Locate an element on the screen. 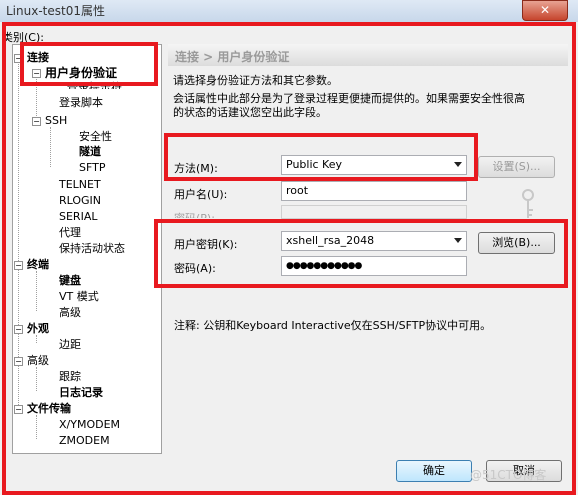  tree-item-telnet: TELNET is located at coordinates (80, 185).